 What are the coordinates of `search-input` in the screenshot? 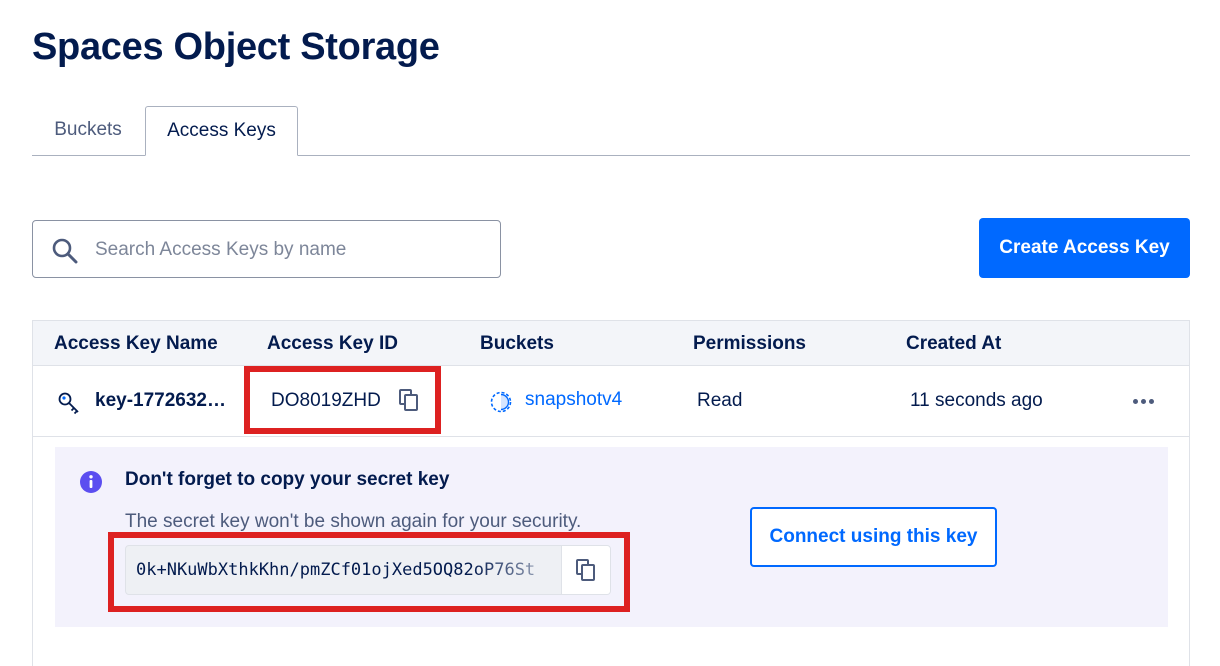 It's located at (290, 250).